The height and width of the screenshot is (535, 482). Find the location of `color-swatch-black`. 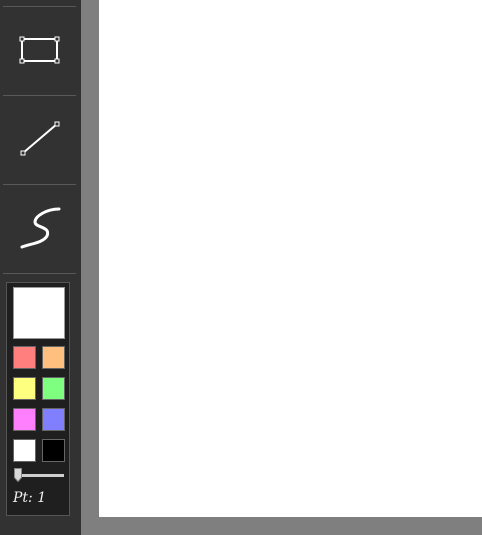

color-swatch-black is located at coordinates (53, 450).